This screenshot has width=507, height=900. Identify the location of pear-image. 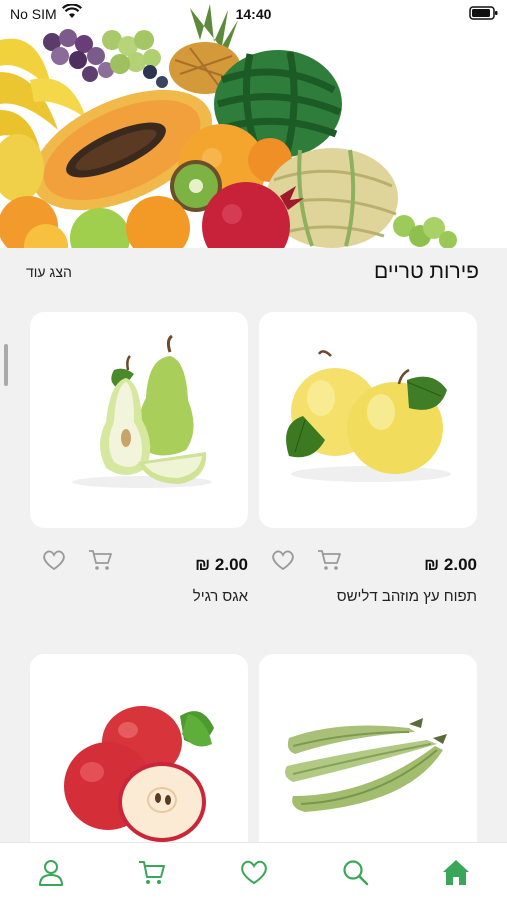
(142, 411).